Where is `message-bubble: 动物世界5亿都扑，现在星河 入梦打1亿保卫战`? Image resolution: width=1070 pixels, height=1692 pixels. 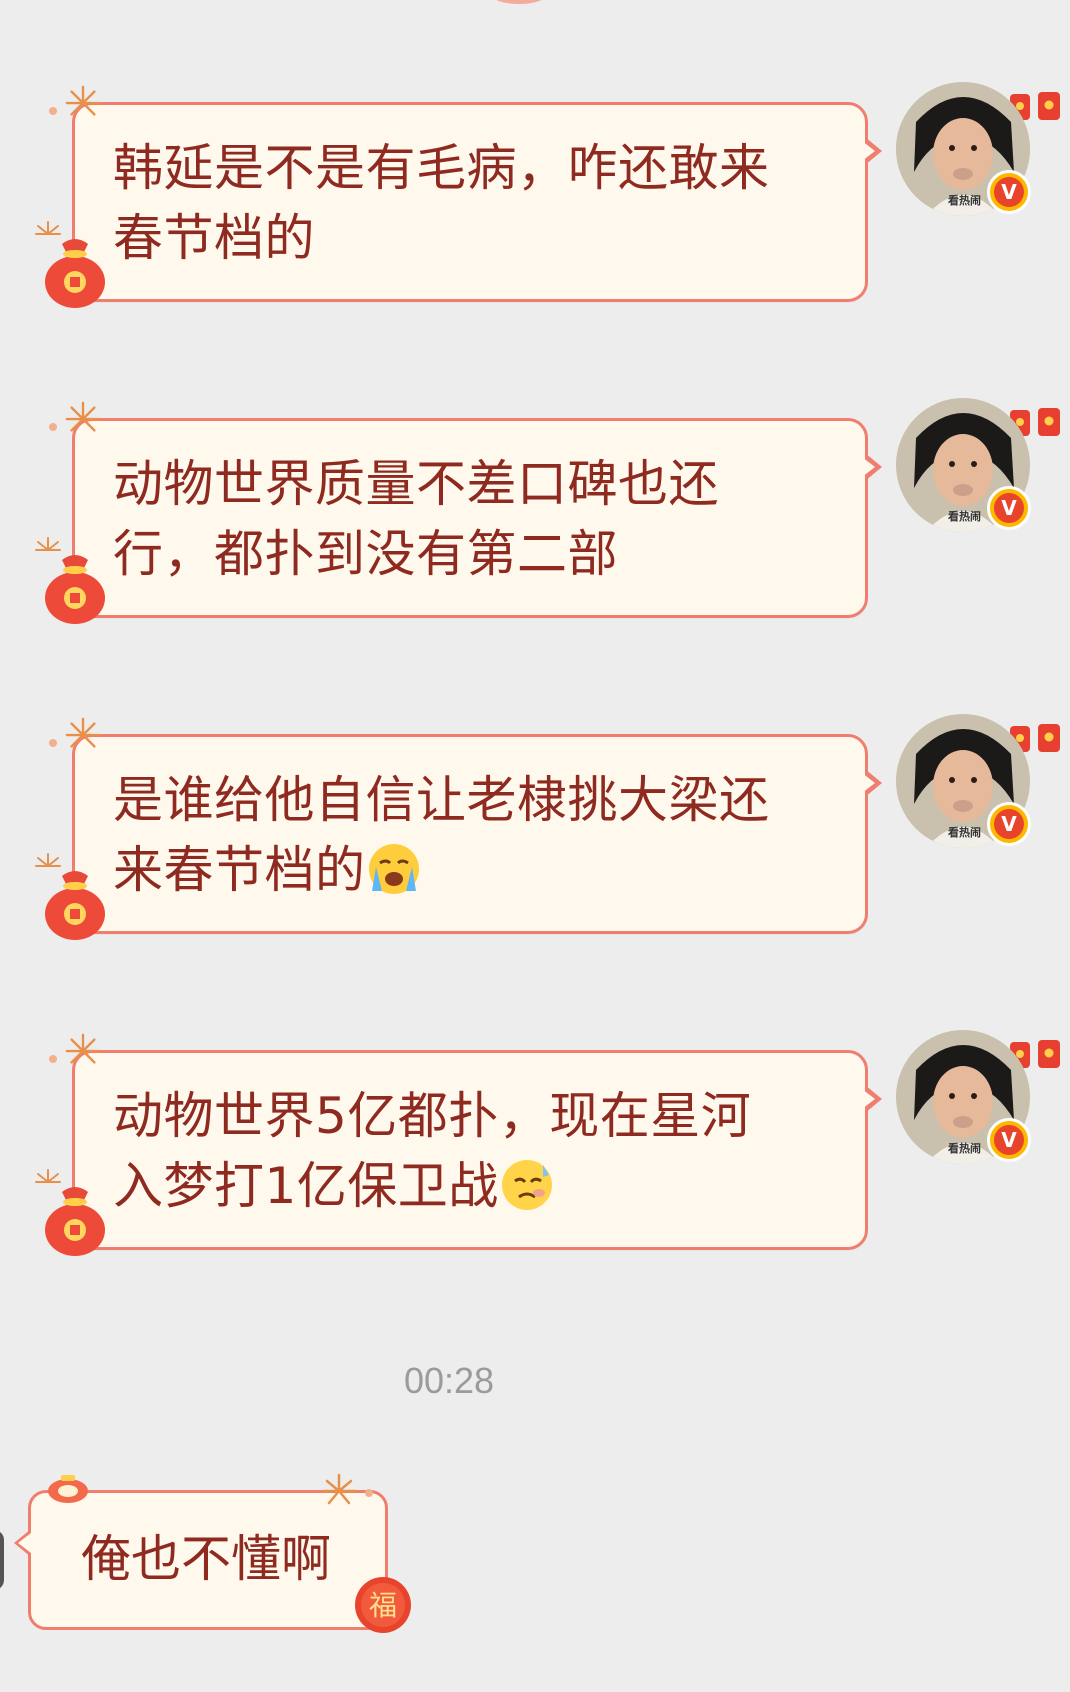
message-bubble: 动物世界5亿都扑，现在星河 入梦打1亿保卫战 is located at coordinates (477, 1150).